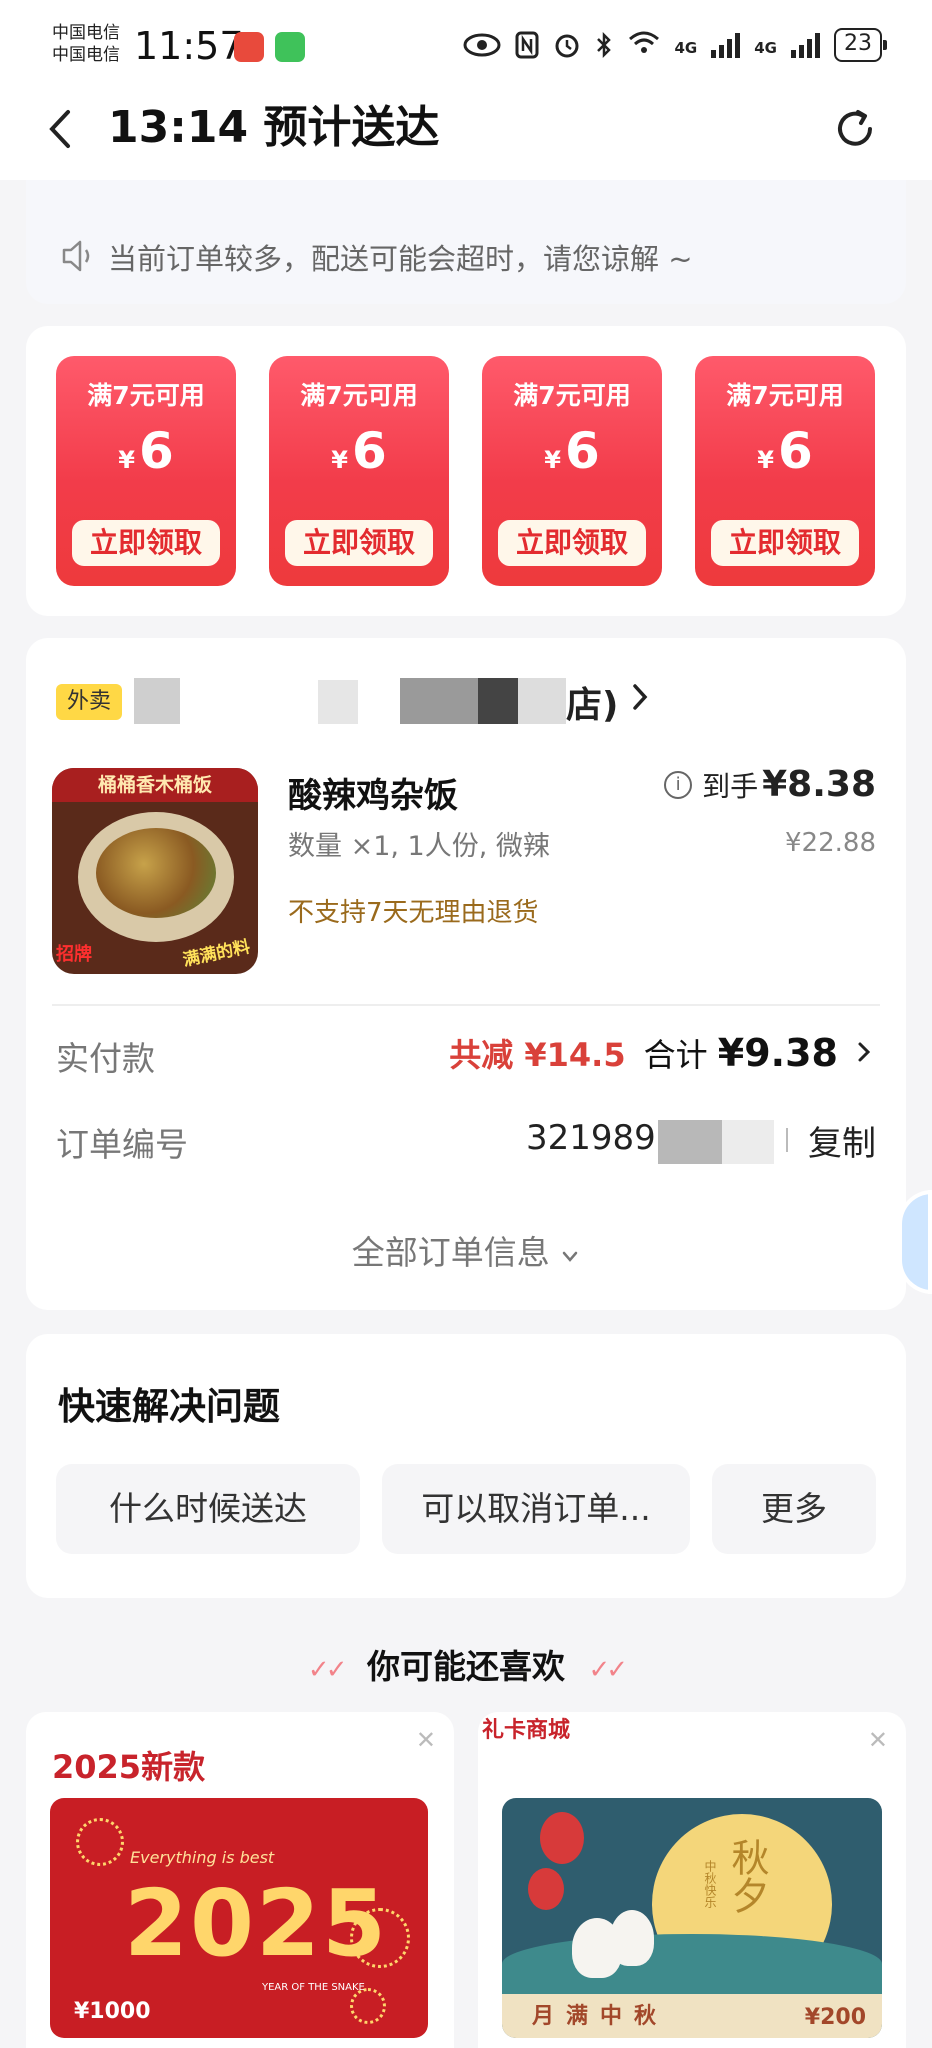 The width and height of the screenshot is (932, 2048). What do you see at coordinates (74, 954) in the screenshot?
I see `food-image-badge-left: 招牌` at bounding box center [74, 954].